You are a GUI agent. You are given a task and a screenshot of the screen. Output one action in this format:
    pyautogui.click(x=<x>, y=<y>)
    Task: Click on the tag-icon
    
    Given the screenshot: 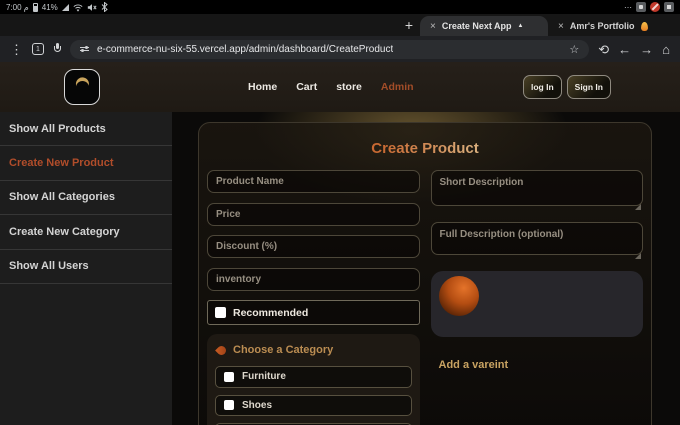 What is the action you would take?
    pyautogui.click(x=221, y=350)
    